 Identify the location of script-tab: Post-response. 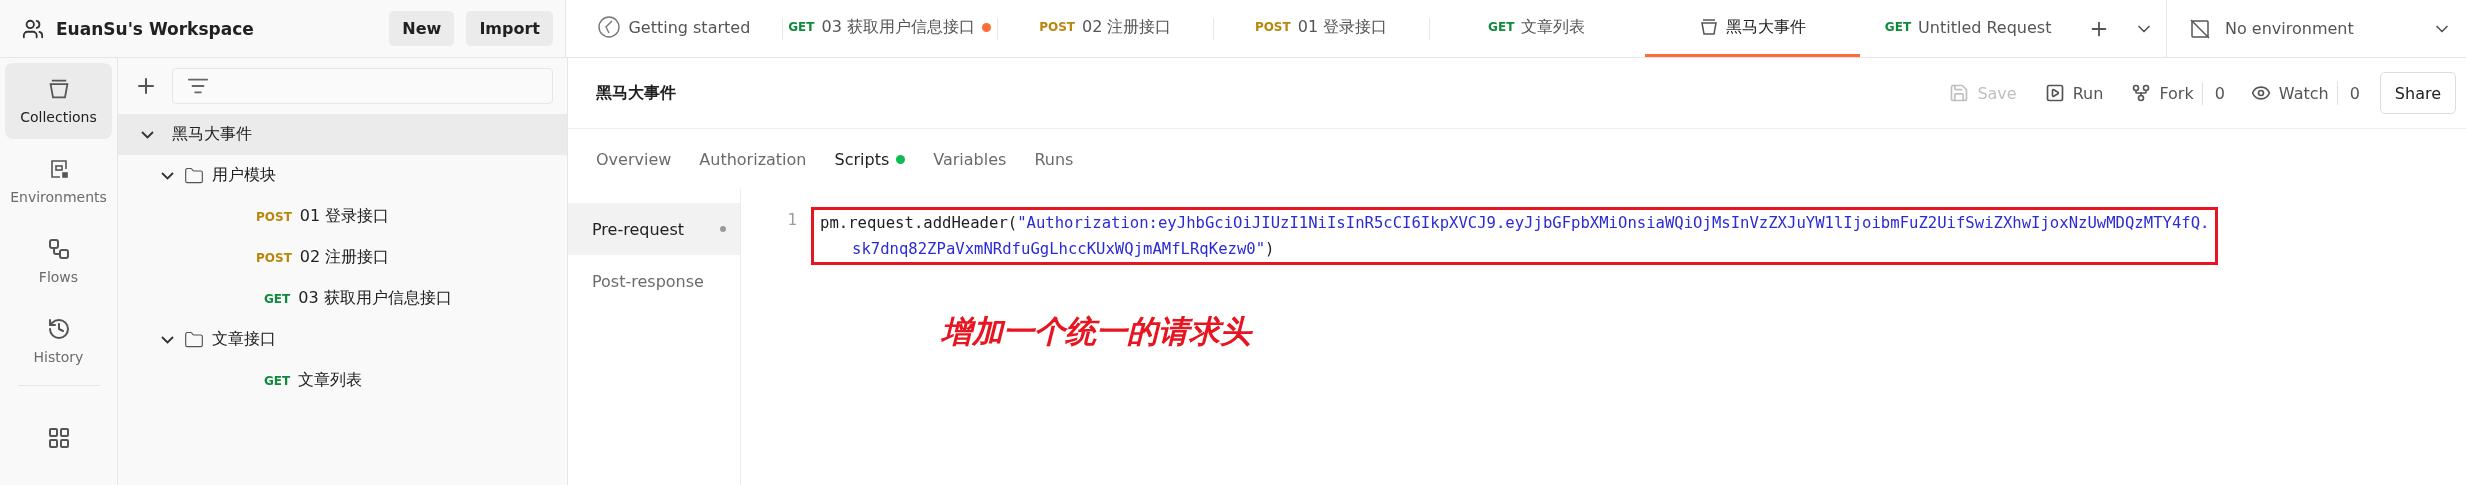
(654, 281).